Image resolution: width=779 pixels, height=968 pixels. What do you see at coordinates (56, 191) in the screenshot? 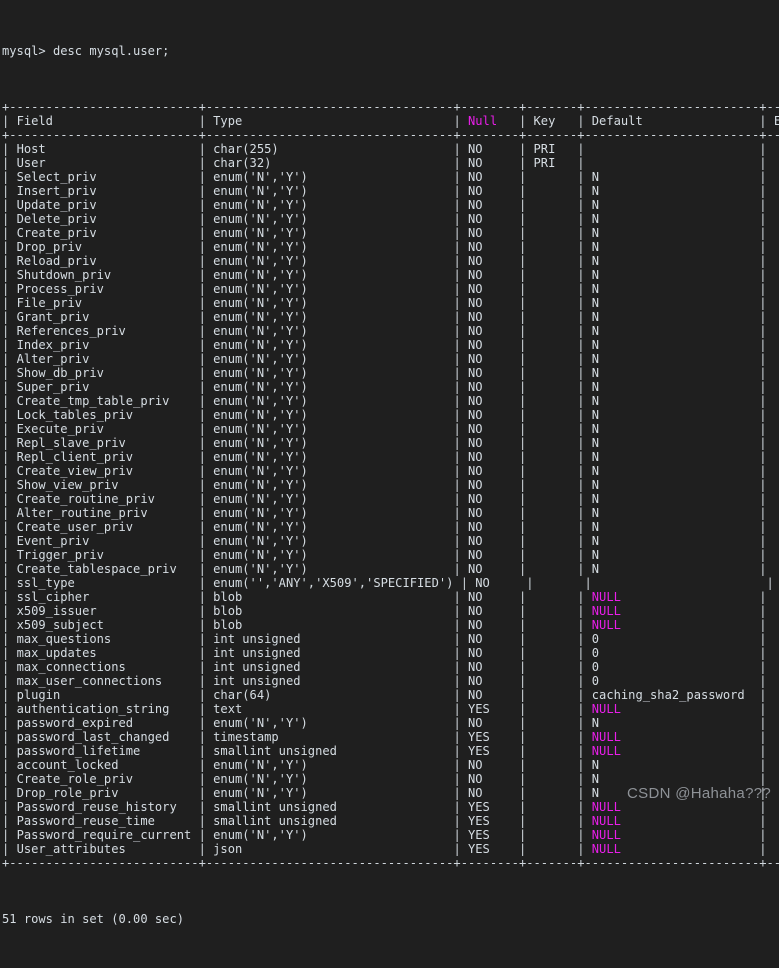
I see `cell-field: Insert_priv` at bounding box center [56, 191].